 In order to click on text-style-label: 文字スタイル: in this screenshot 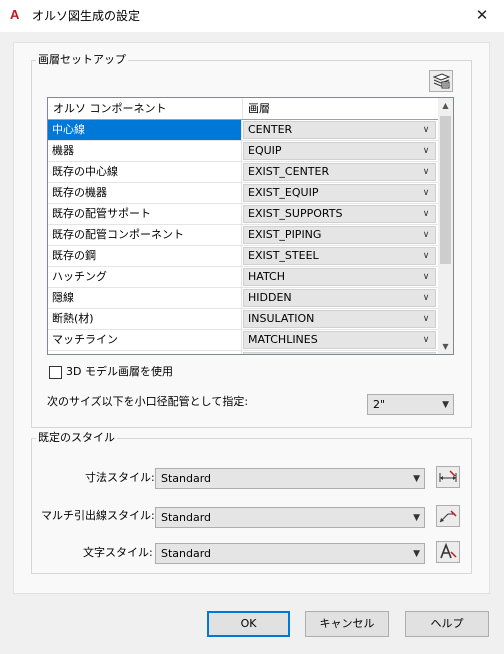, I will do `click(118, 552)`.